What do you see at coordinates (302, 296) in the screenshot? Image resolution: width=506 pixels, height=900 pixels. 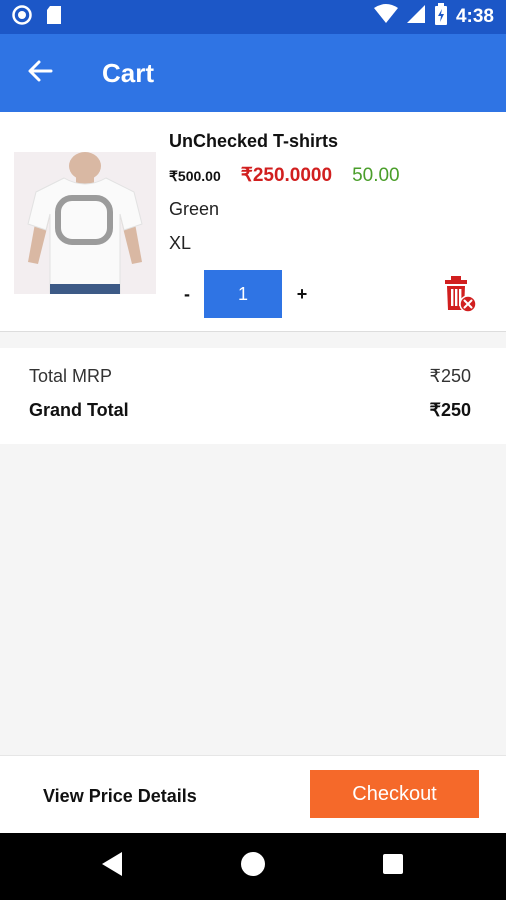 I see `increase-quantity-button: +` at bounding box center [302, 296].